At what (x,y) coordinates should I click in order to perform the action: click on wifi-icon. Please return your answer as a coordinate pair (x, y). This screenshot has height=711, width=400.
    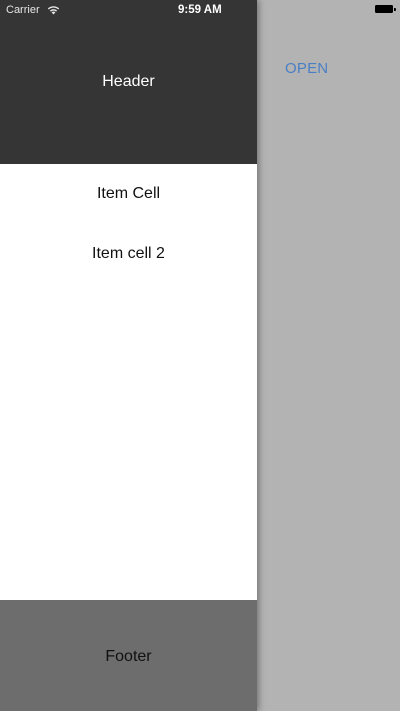
    Looking at the image, I should click on (53, 10).